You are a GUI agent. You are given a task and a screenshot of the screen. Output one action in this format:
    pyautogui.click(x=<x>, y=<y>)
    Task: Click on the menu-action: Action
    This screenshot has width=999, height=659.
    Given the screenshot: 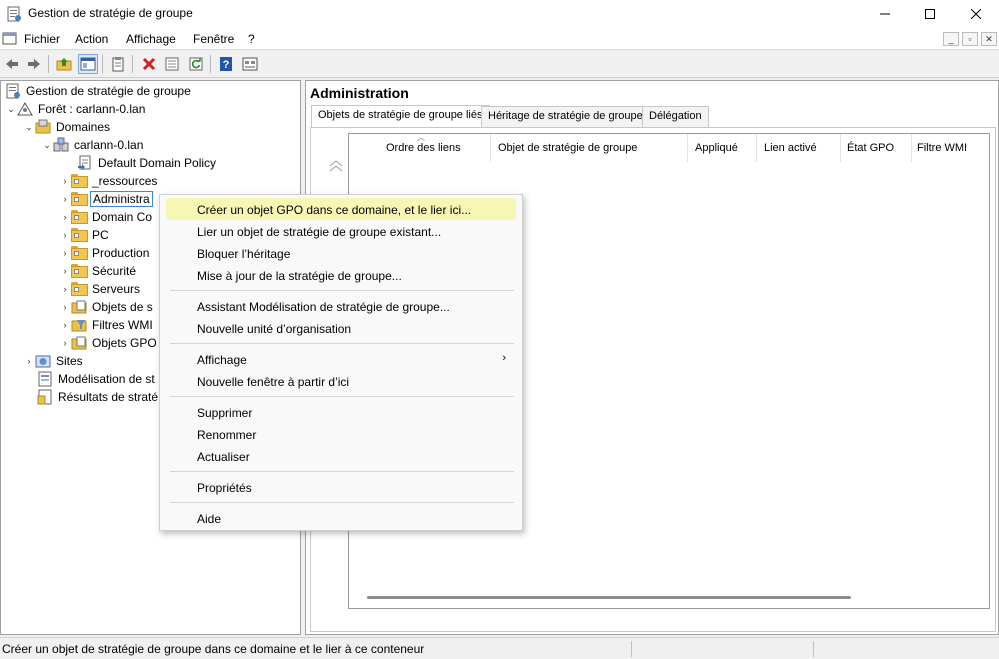 What is the action you would take?
    pyautogui.click(x=91, y=39)
    